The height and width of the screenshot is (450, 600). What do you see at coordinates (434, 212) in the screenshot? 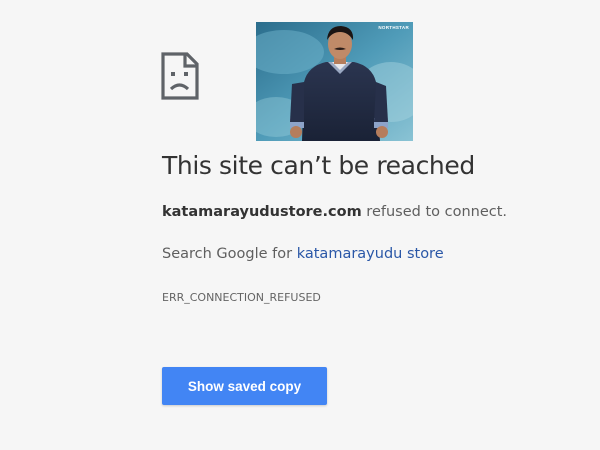
I see `error-detail-text: refused to connect.` at bounding box center [434, 212].